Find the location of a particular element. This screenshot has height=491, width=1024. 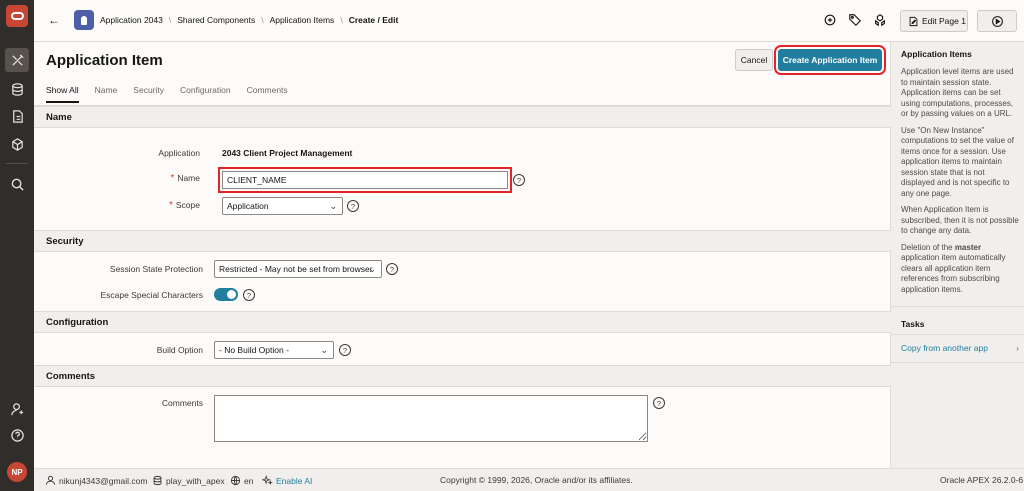

name-help-icon: ? is located at coordinates (519, 180).